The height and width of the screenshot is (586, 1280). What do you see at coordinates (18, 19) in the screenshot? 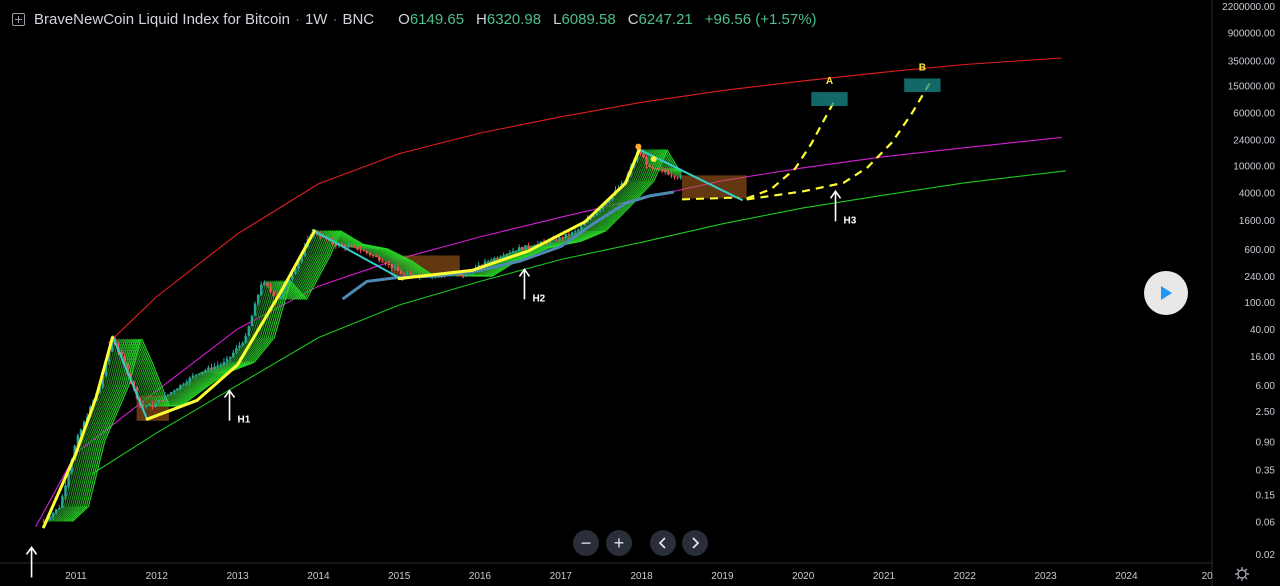
I see `expand-icon` at bounding box center [18, 19].